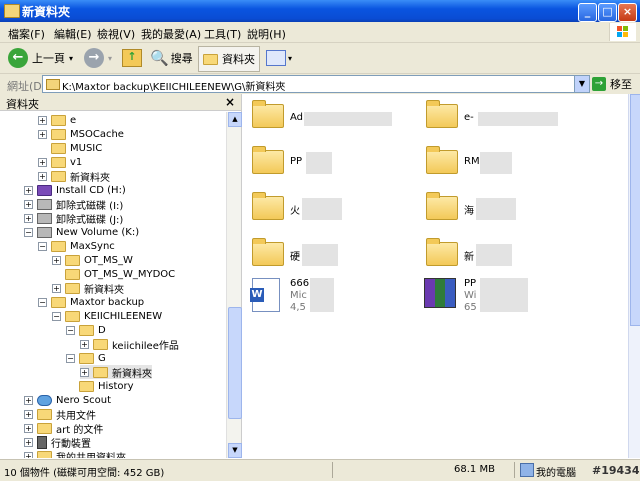 This screenshot has width=640, height=481. I want to click on menu-help: 說明(H), so click(266, 34).